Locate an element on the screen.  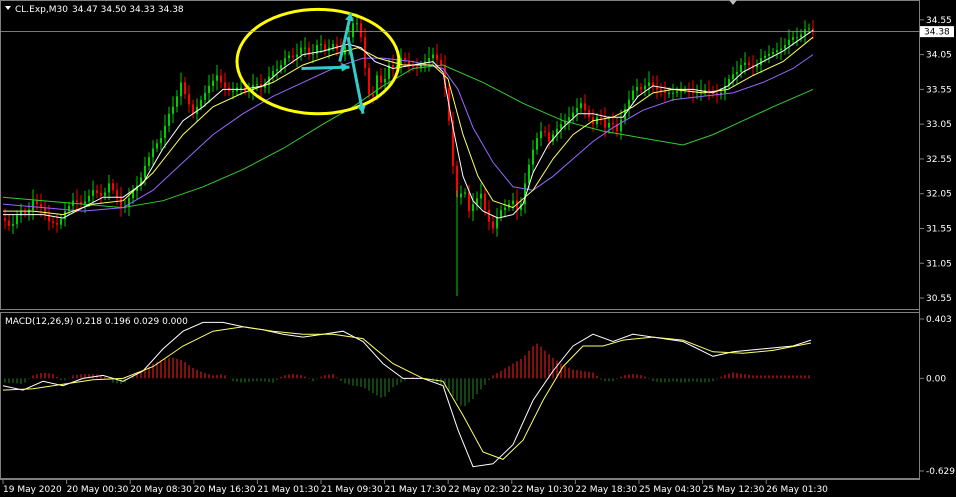
price-tick-label: 32.05 is located at coordinates (939, 195).